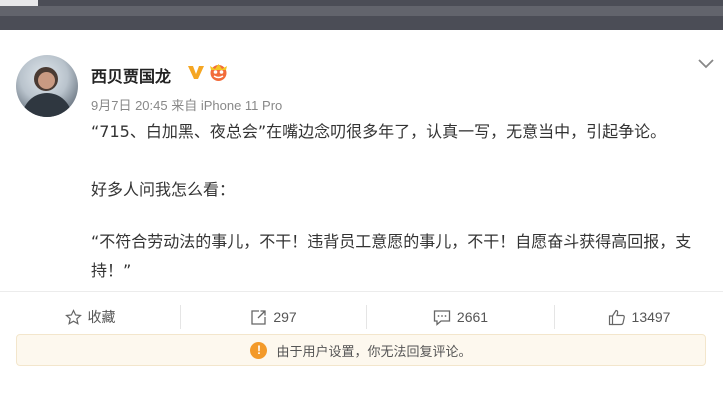 This screenshot has height=407, width=723. I want to click on browser-top-bar, so click(361, 15).